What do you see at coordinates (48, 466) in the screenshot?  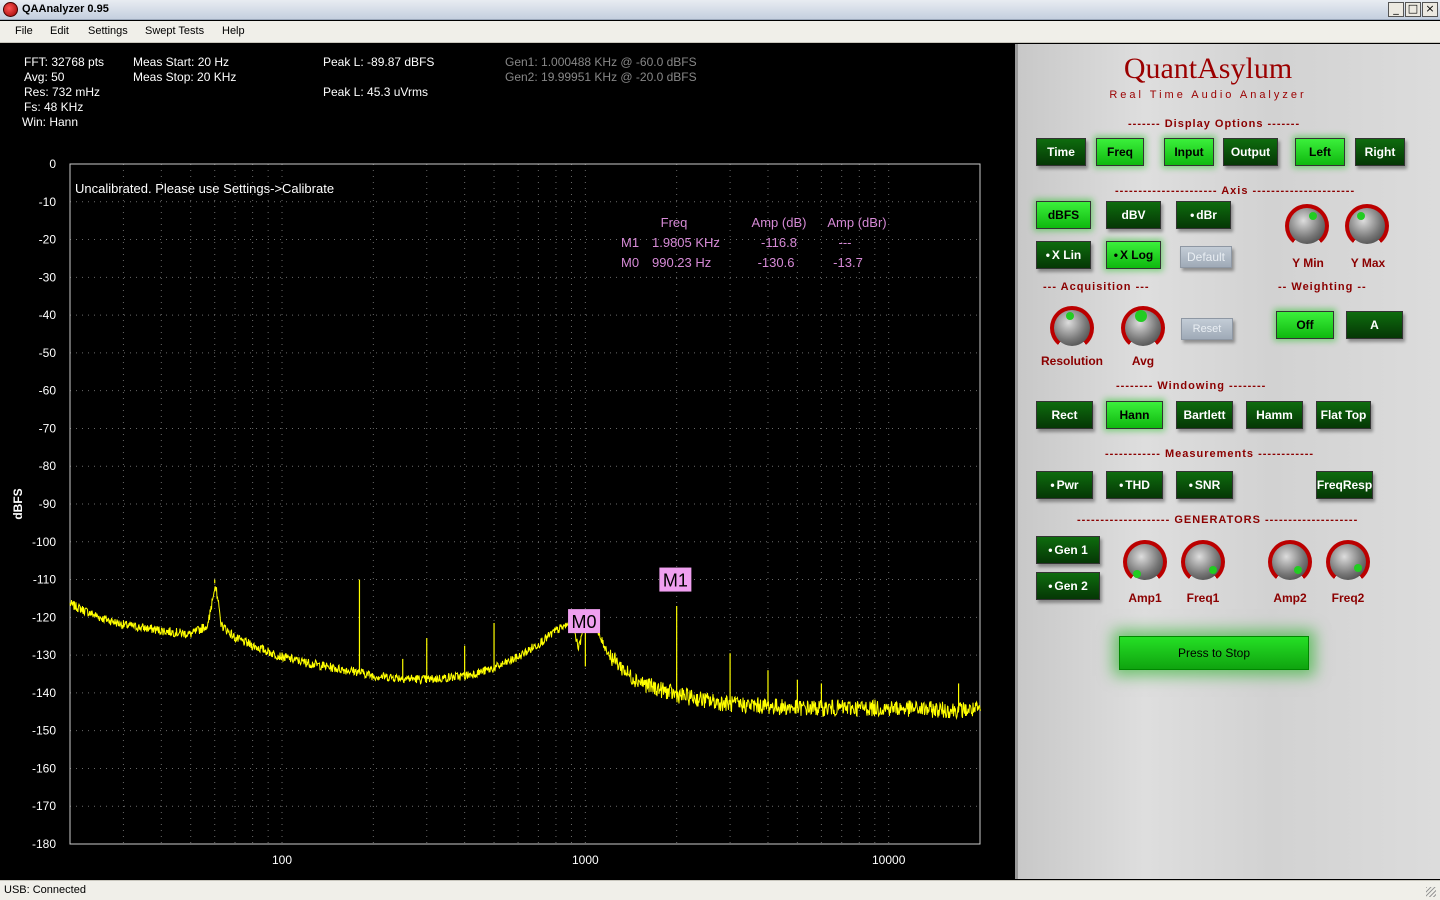 I see `y-tick-label: -80` at bounding box center [48, 466].